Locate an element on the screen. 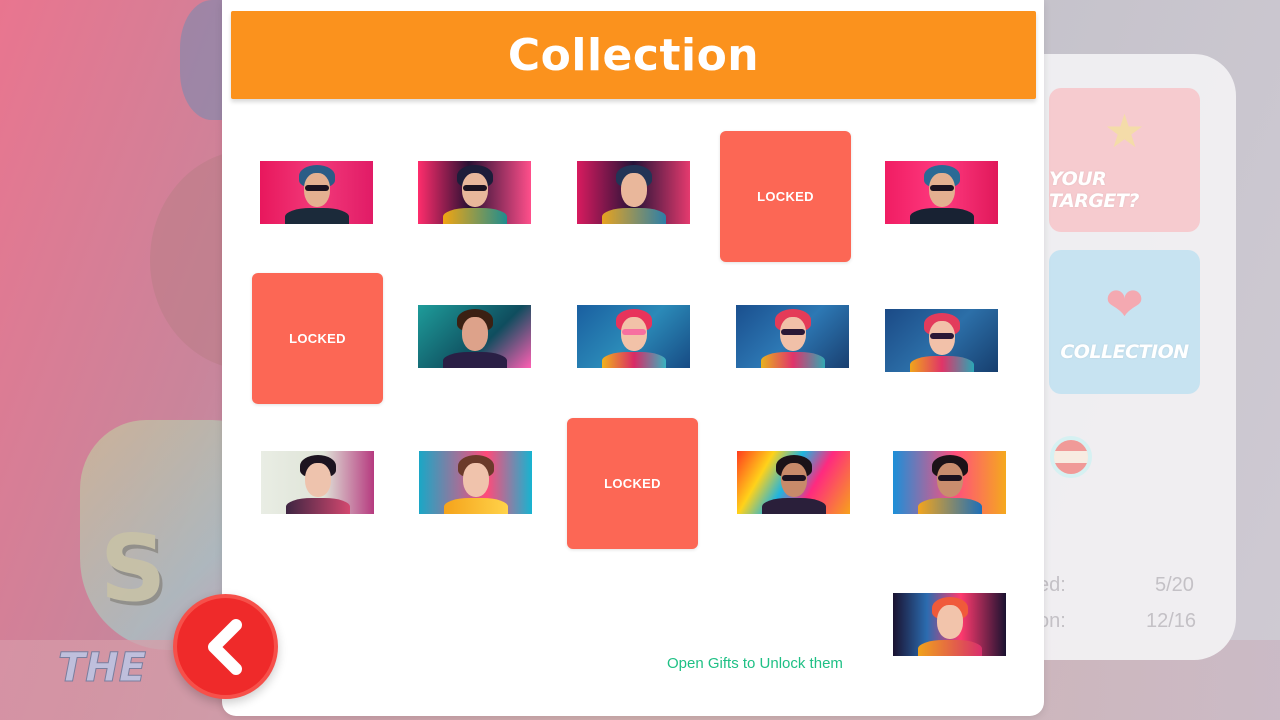  unlock-hint: Open Gifts to Unlock them is located at coordinates (755, 663).